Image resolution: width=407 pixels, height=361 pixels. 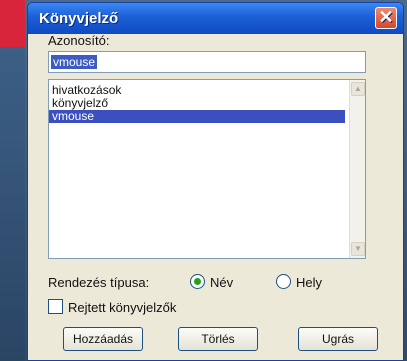 What do you see at coordinates (79, 40) in the screenshot?
I see `identifier-label: Azonosító:` at bounding box center [79, 40].